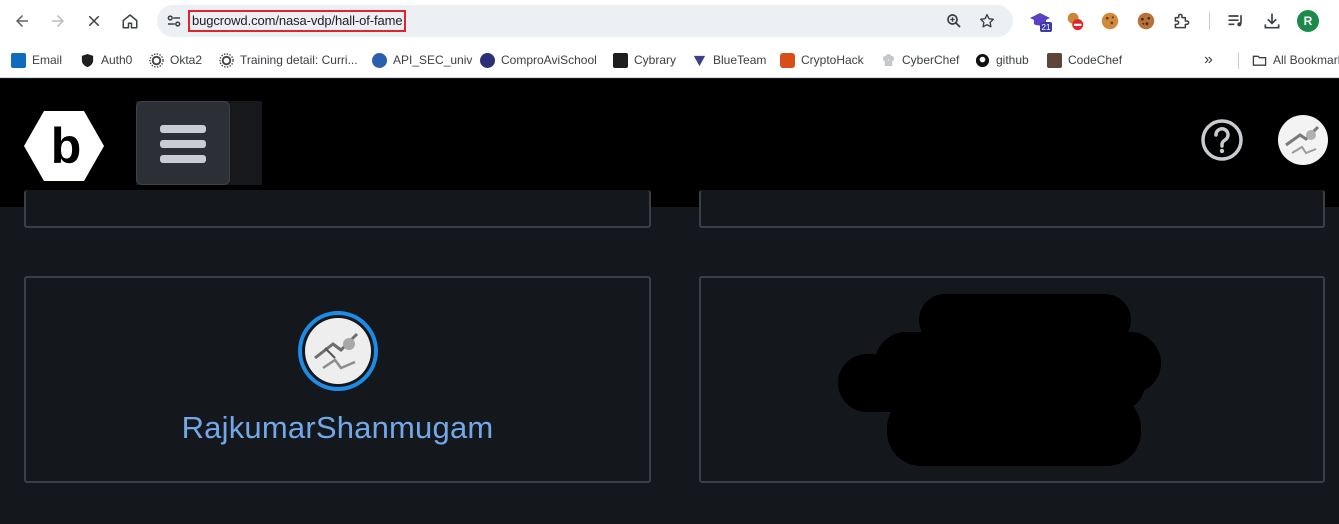 The height and width of the screenshot is (524, 1339). I want to click on stop-loading-button, so click(94, 21).